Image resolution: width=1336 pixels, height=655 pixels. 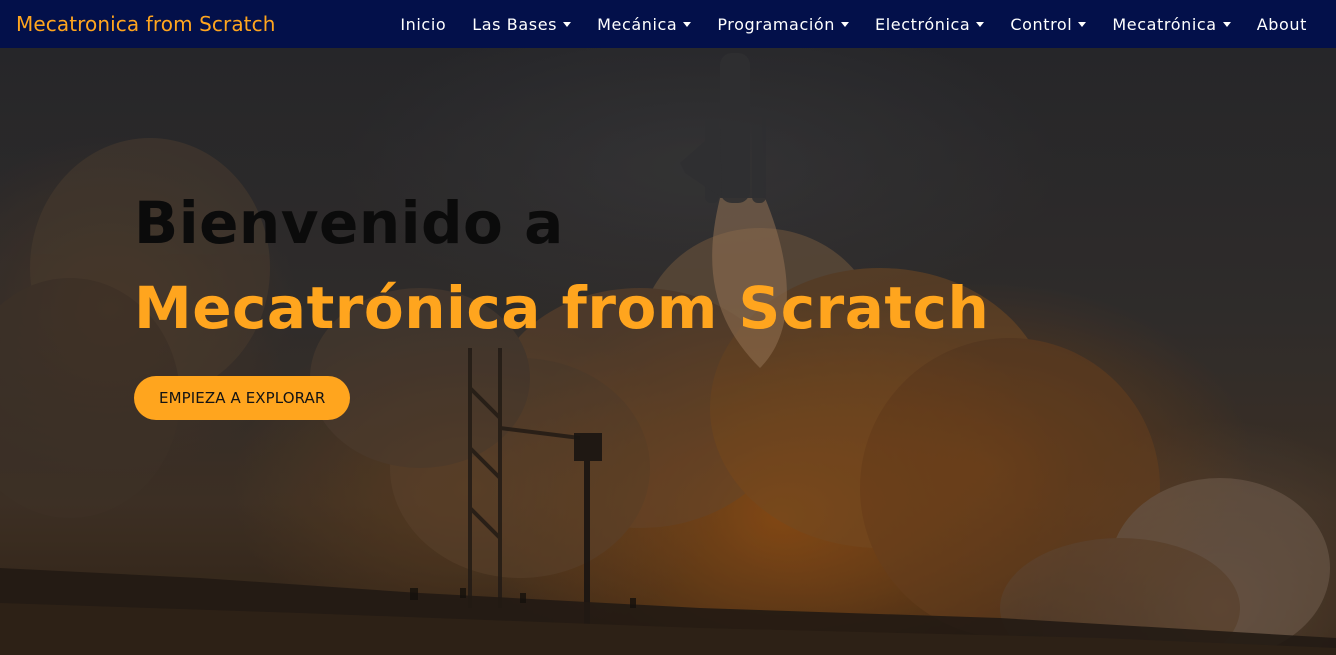 What do you see at coordinates (515, 24) in the screenshot?
I see `nav-item-label: Las Bases` at bounding box center [515, 24].